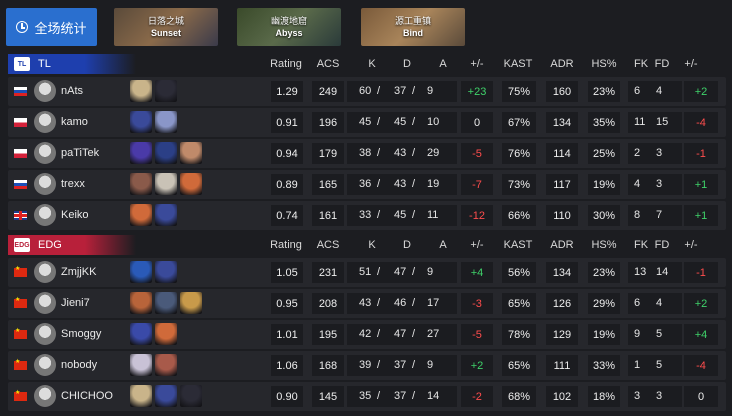  I want to click on clock-icon, so click(22, 27).